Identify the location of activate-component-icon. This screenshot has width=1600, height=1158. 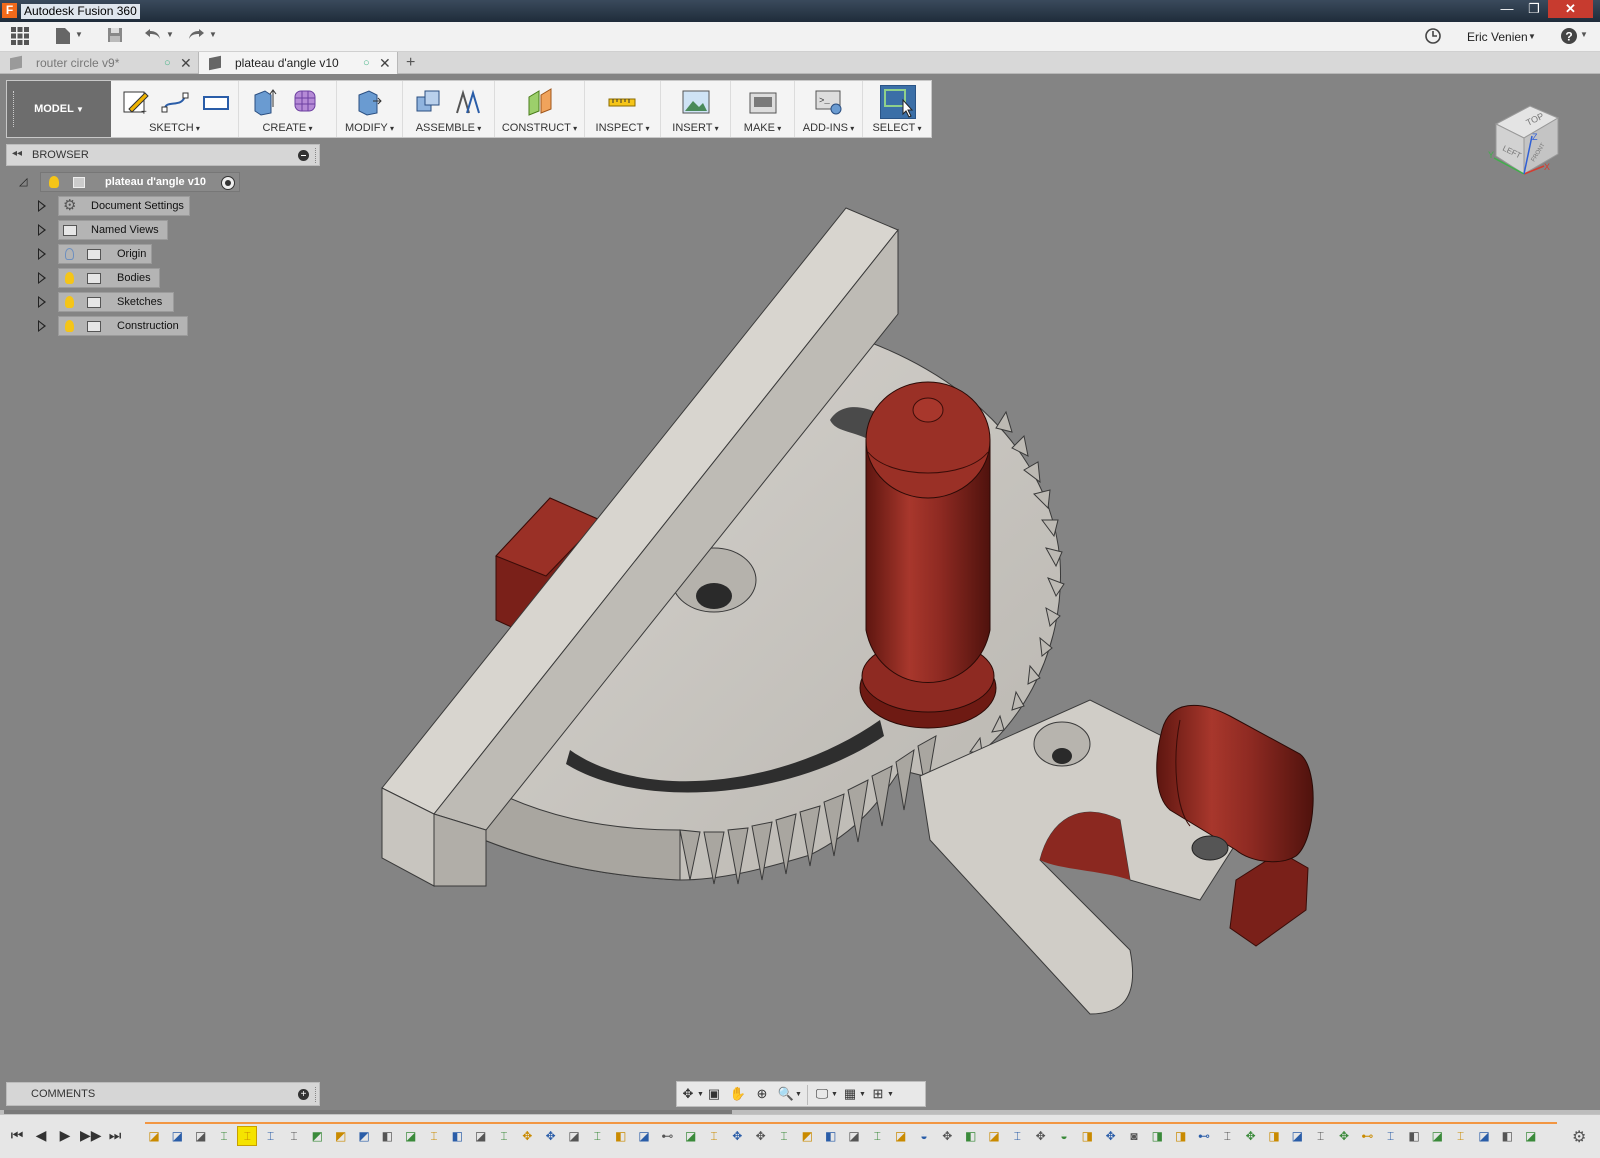
(228, 183).